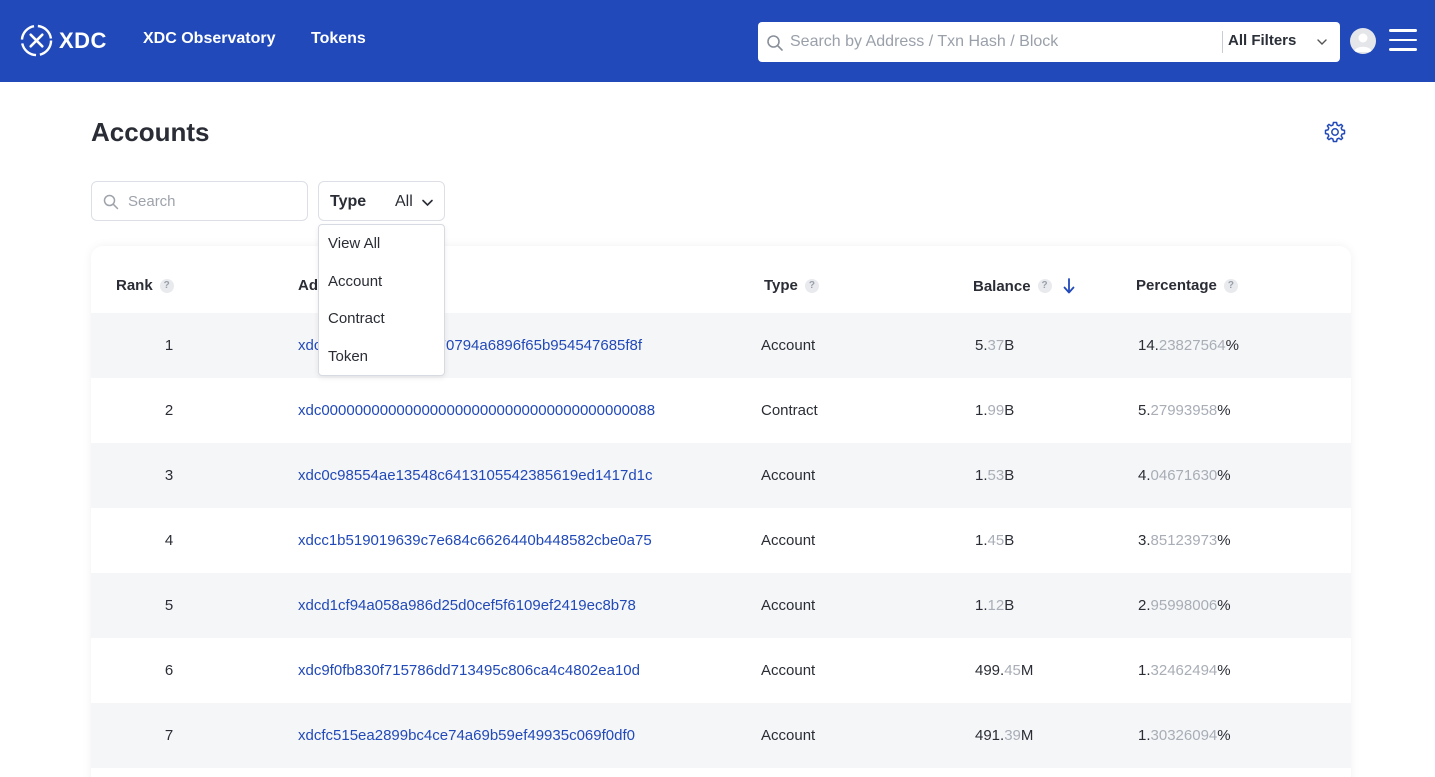 This screenshot has height=777, width=1435. I want to click on balance-decimal: 37, so click(996, 345).